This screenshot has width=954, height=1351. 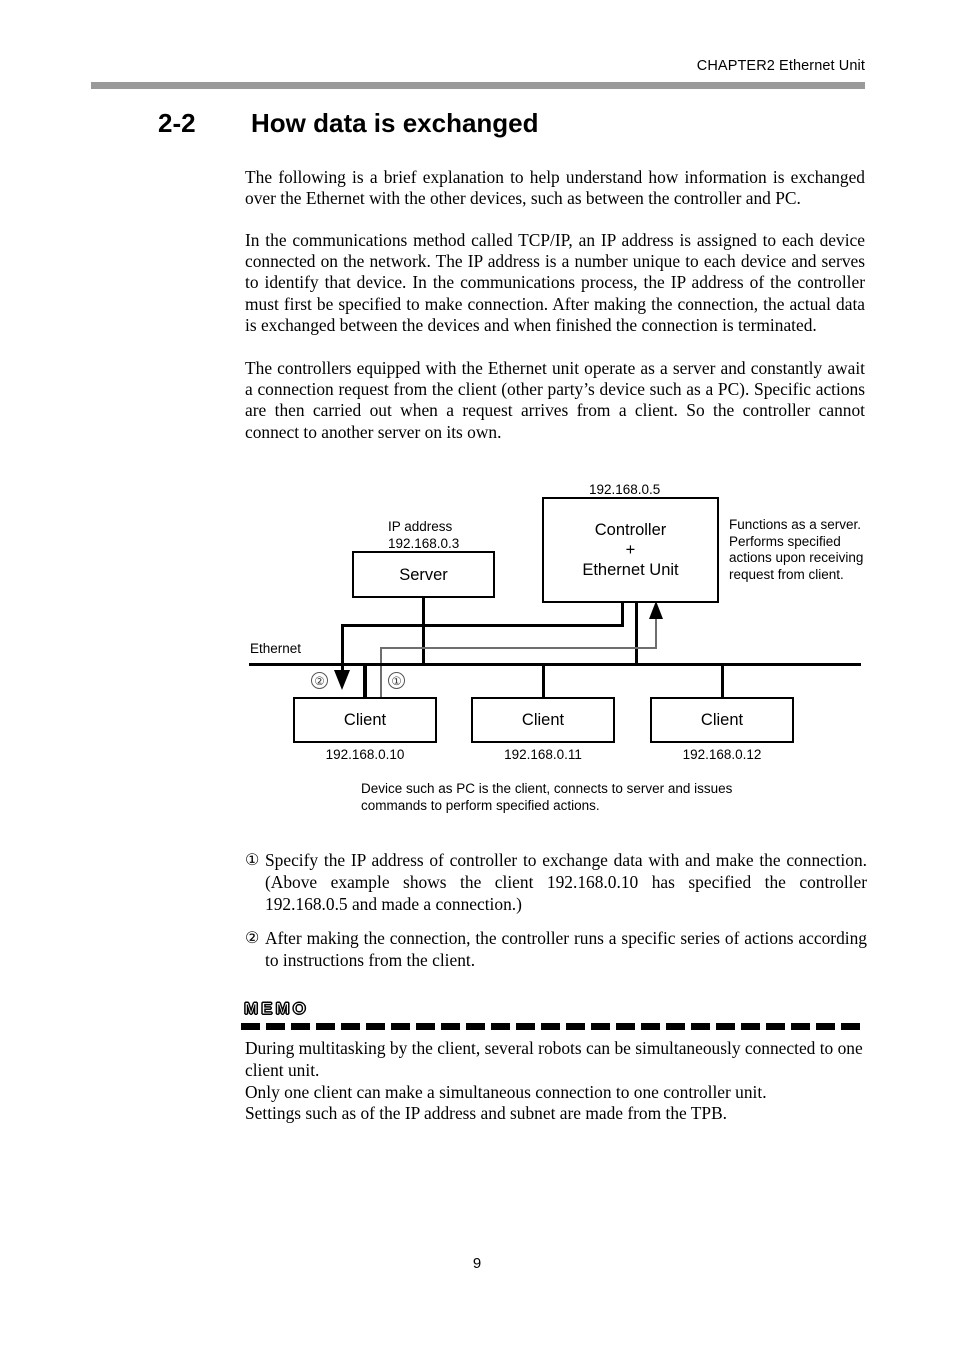 I want to click on step2-arrowhead-down, so click(x=342, y=680).